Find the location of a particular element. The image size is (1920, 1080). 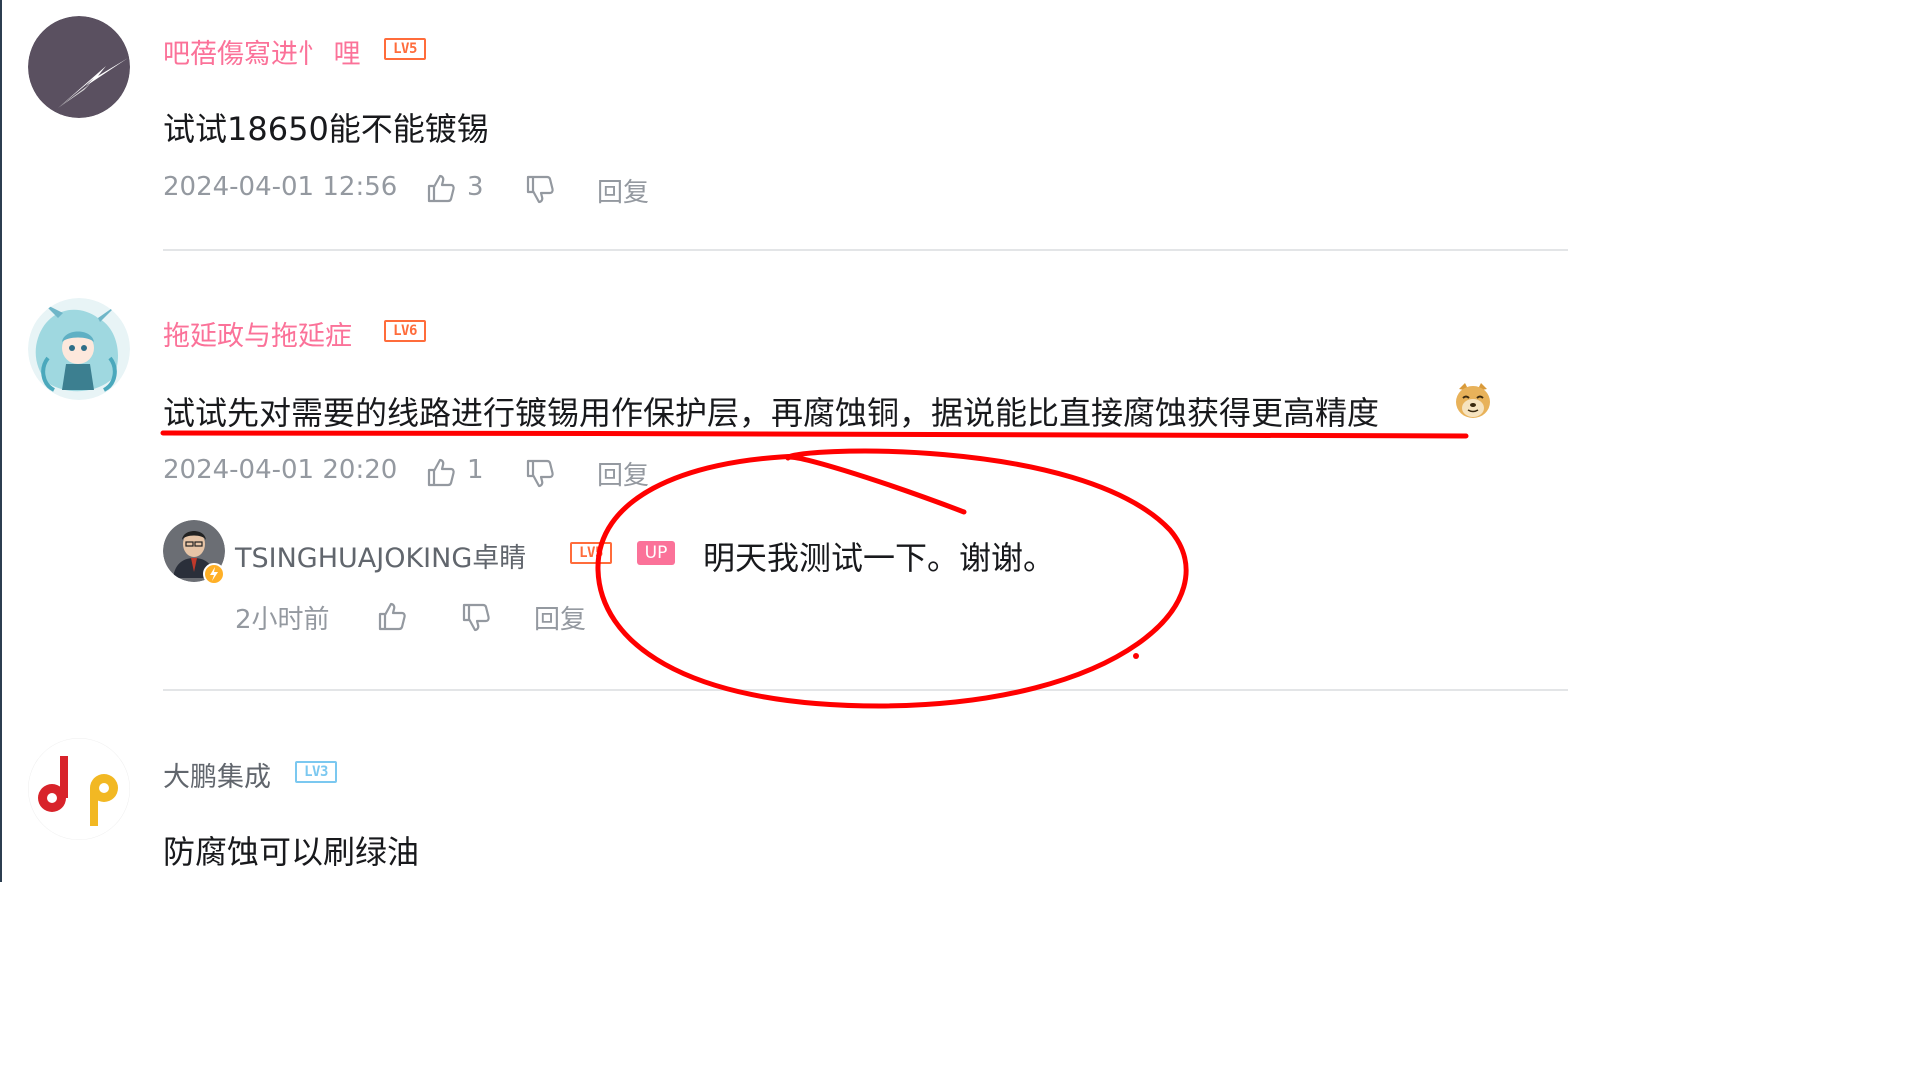

lightning-avatar-icon is located at coordinates (79, 67).